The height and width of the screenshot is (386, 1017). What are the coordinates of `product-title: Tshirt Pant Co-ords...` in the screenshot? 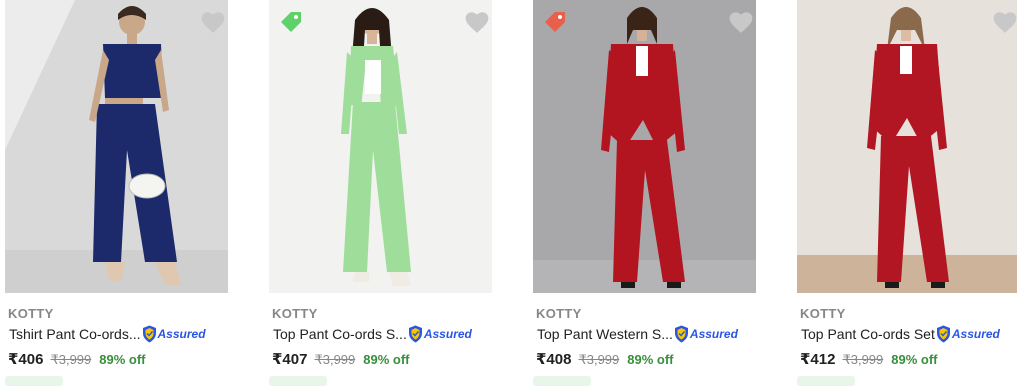 It's located at (75, 334).